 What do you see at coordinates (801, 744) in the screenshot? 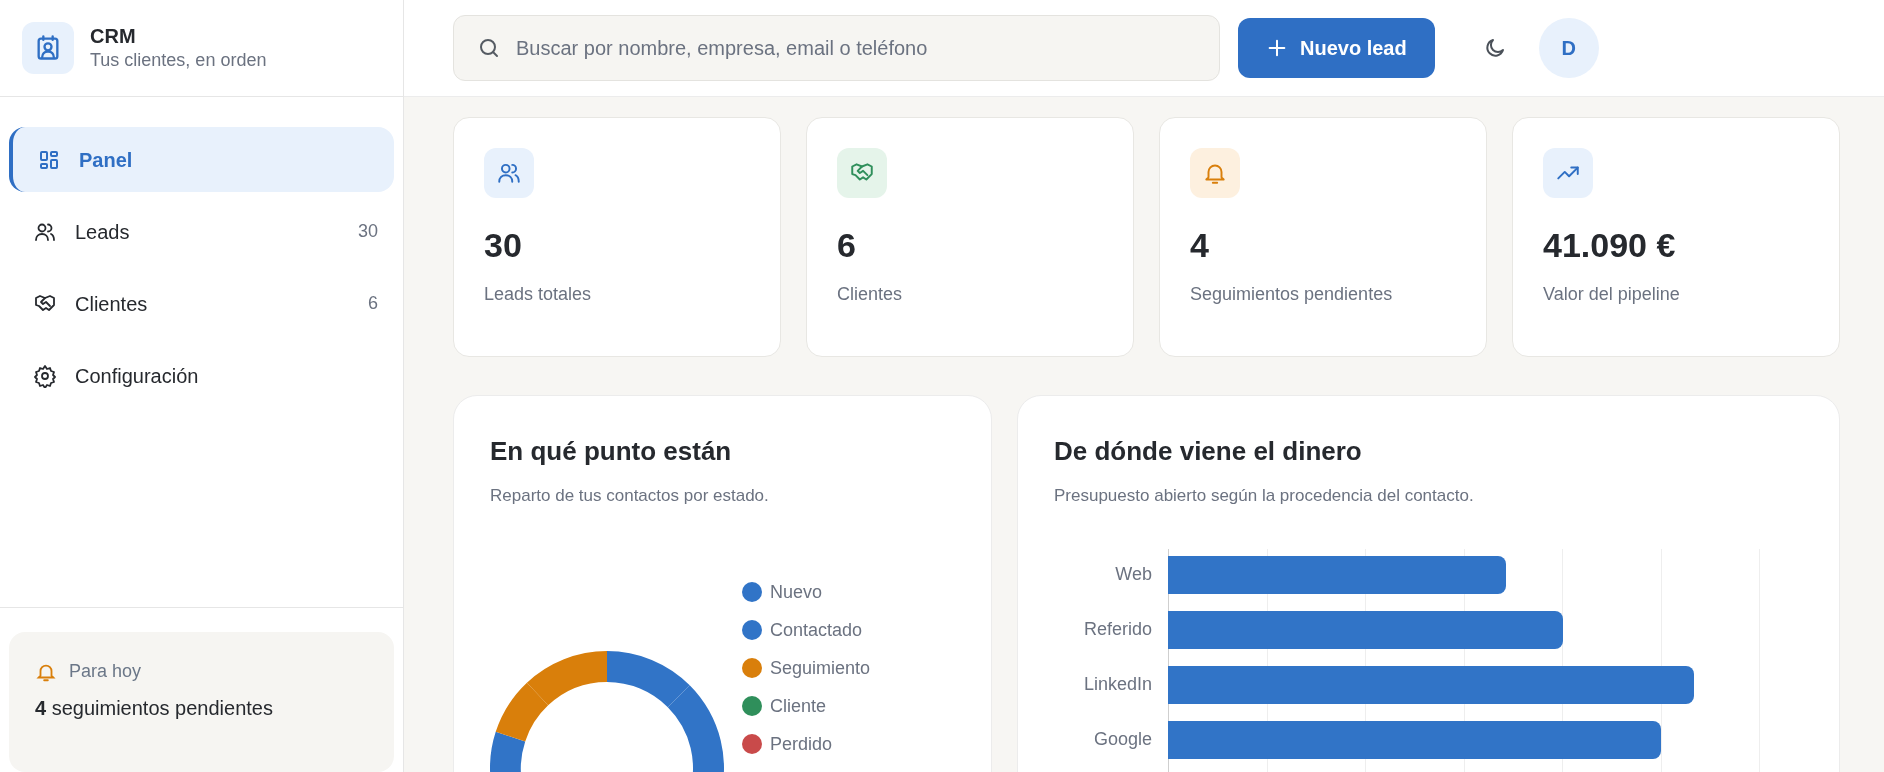
I see `legend-label: Perdido` at bounding box center [801, 744].